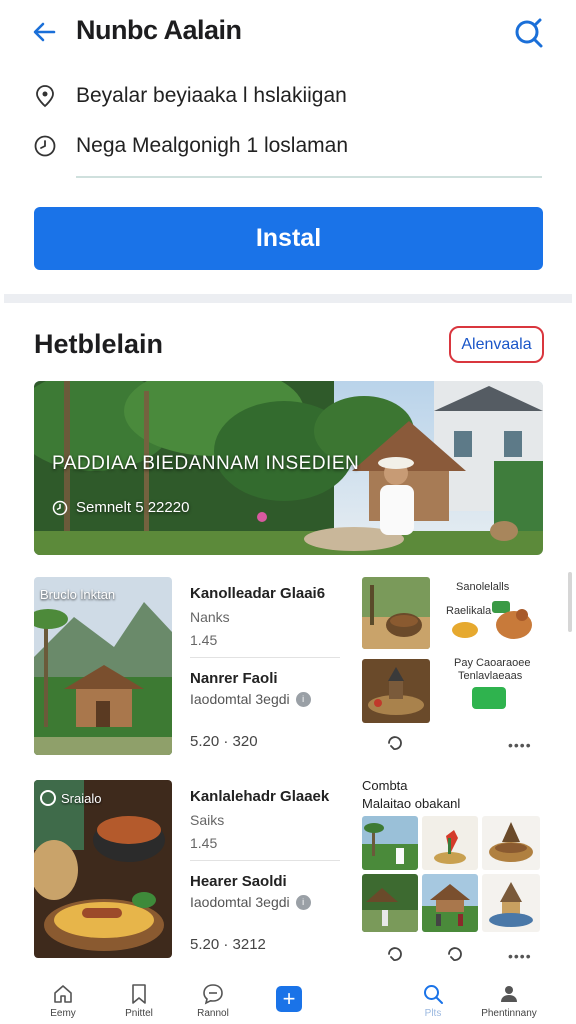 This screenshot has width=576, height=1024. I want to click on bottom-nav: Eemy Pnittel Rannol + Plts Phentinnany, so click(288, 1000).